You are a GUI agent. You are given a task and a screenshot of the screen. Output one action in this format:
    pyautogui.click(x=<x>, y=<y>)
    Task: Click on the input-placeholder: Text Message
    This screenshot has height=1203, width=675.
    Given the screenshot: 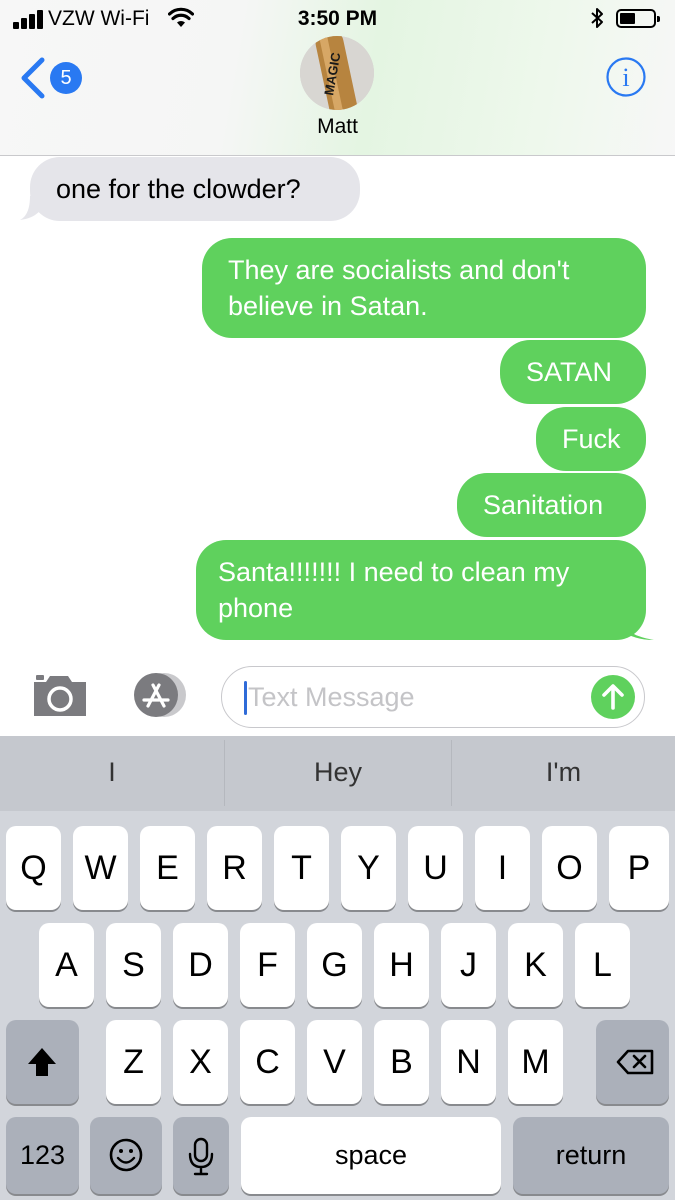 What is the action you would take?
    pyautogui.click(x=331, y=697)
    